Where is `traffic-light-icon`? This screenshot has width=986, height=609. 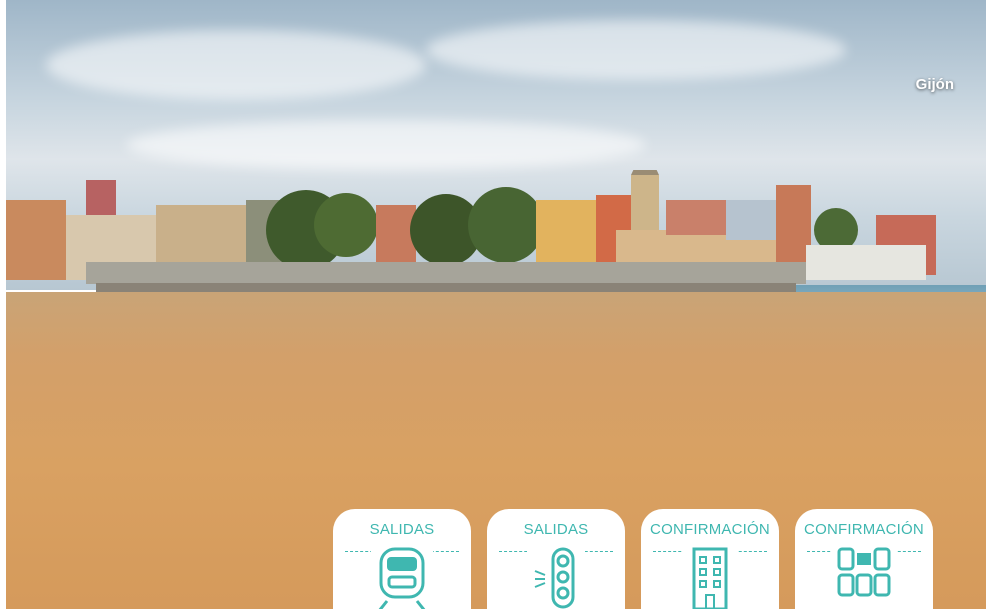 traffic-light-icon is located at coordinates (556, 577).